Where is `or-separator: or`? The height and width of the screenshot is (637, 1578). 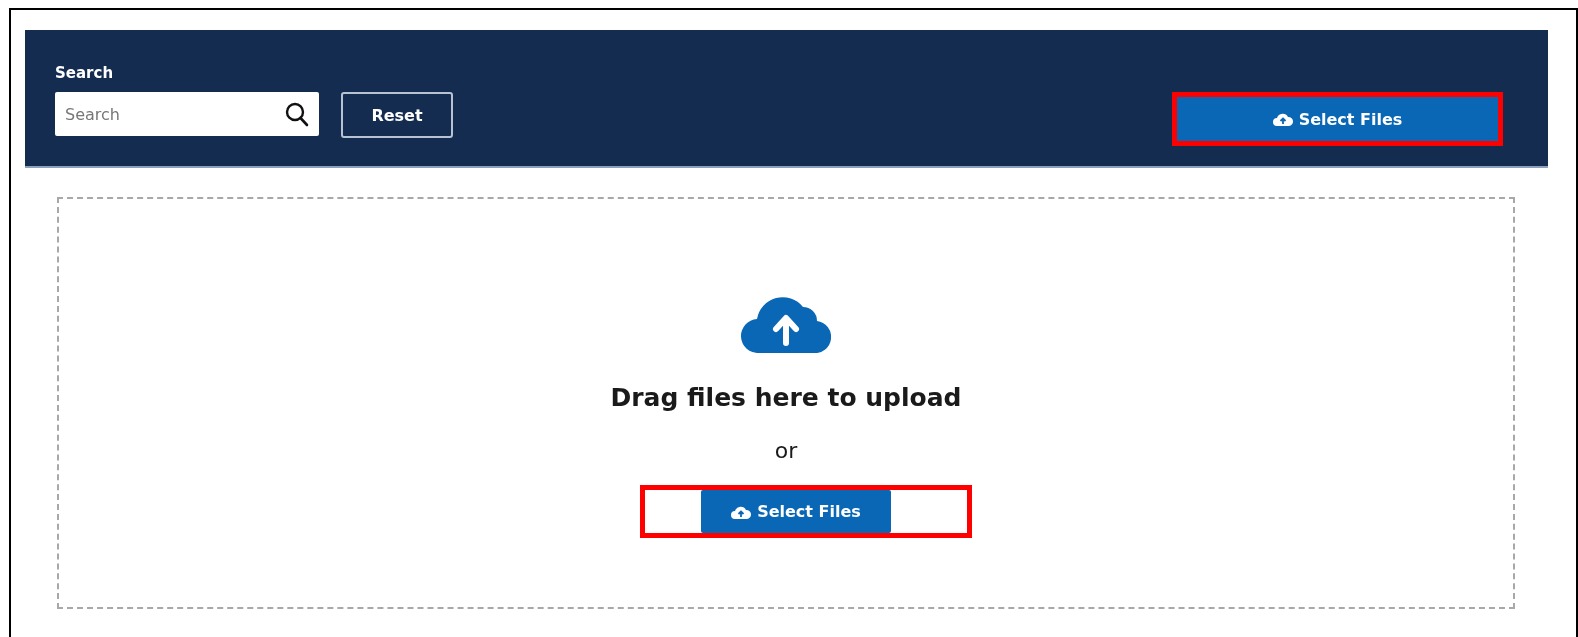
or-separator: or is located at coordinates (786, 450).